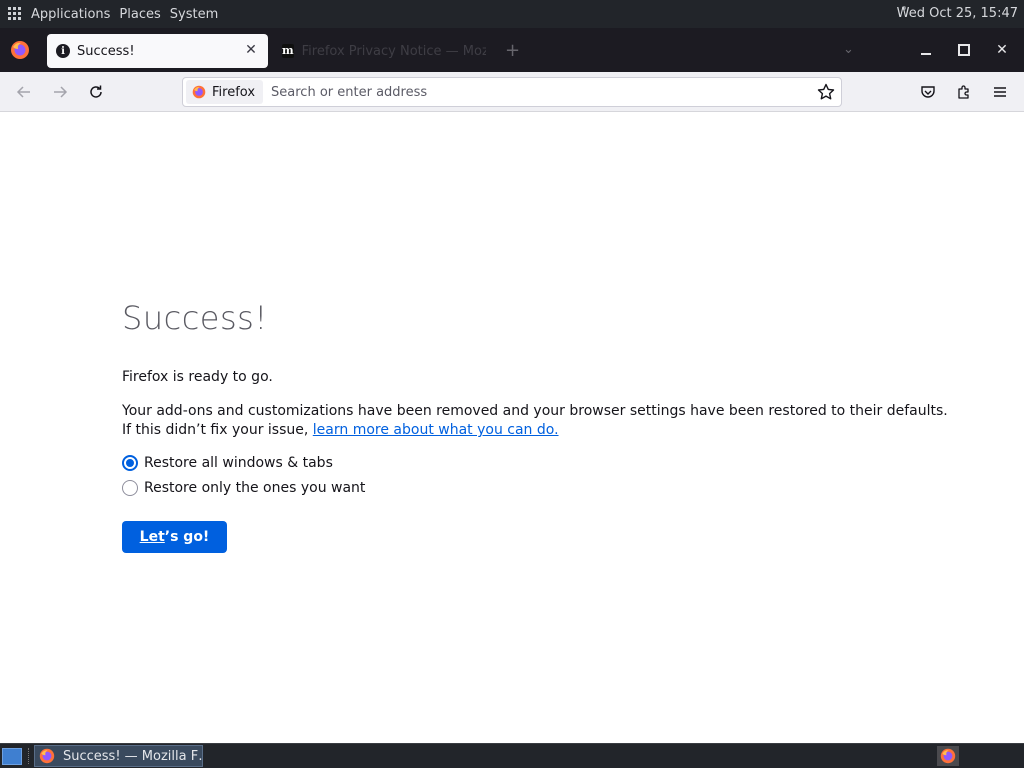  Describe the element at coordinates (964, 50) in the screenshot. I see `maximize-button` at that location.